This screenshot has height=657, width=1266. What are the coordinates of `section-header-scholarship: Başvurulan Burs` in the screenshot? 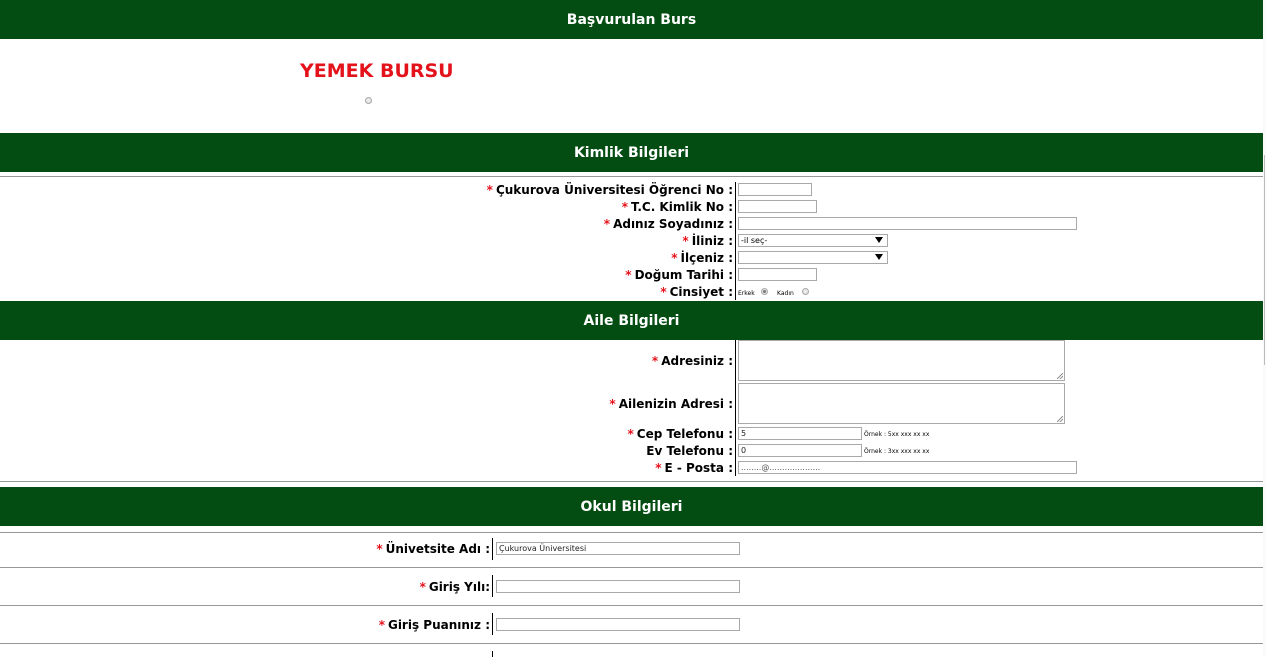 It's located at (631, 19).